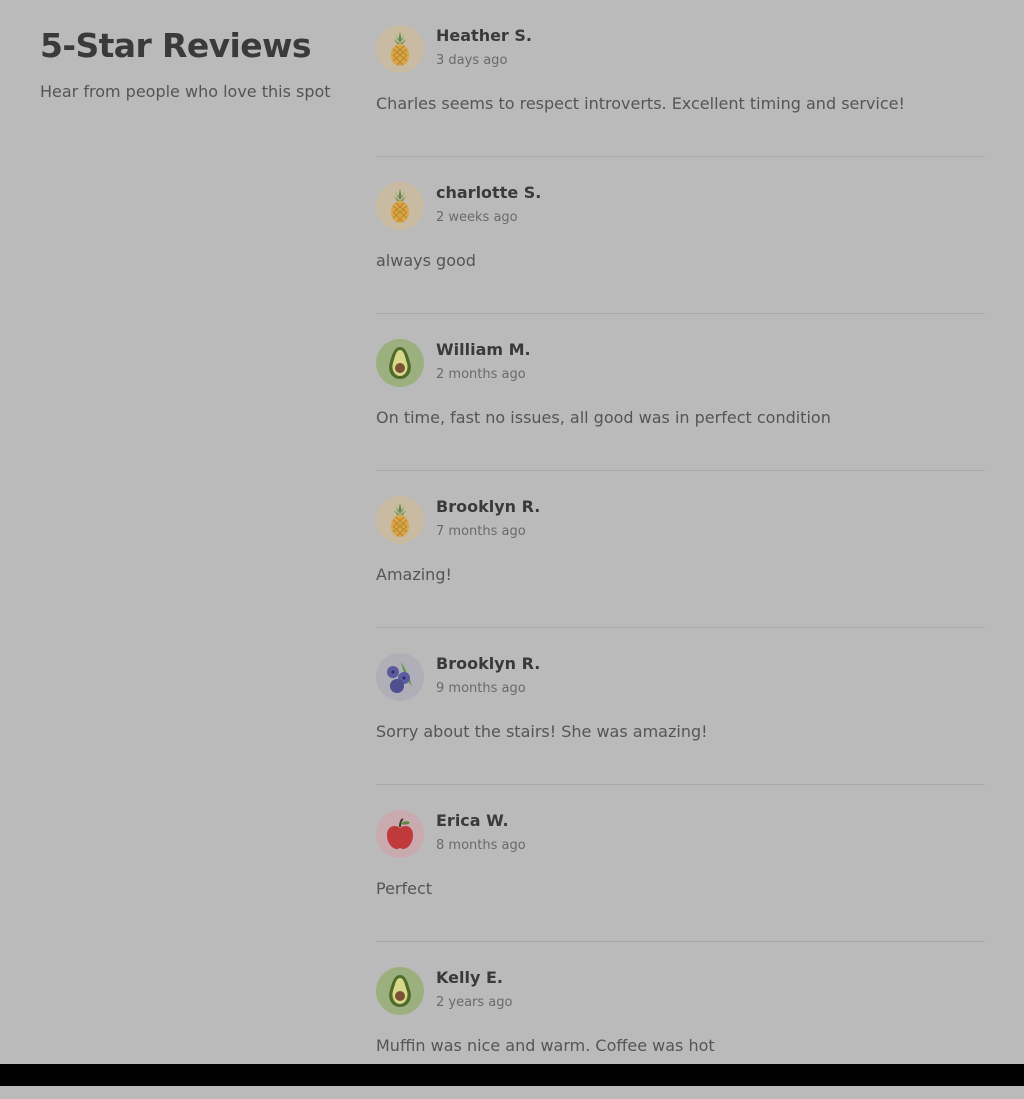 Image resolution: width=1024 pixels, height=1099 pixels. What do you see at coordinates (542, 731) in the screenshot?
I see `review-text: Sorry about the stairs! She was amazing!` at bounding box center [542, 731].